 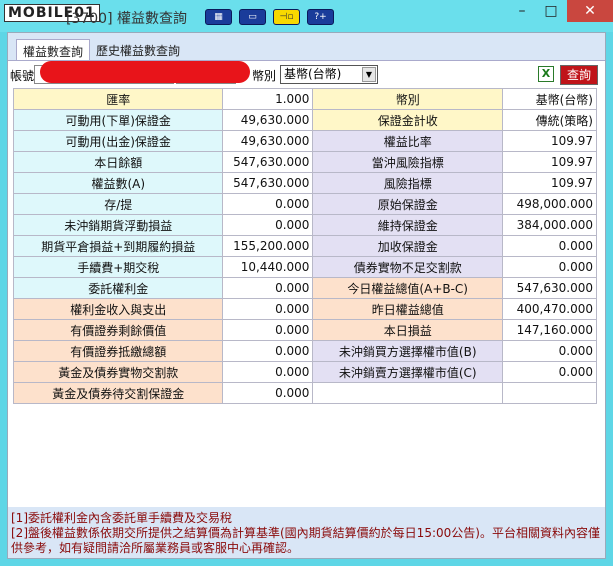 I want to click on table-row: 未沖銷期貨浮動損益 0.000 維持保證金 384,000.000, so click(x=304, y=225).